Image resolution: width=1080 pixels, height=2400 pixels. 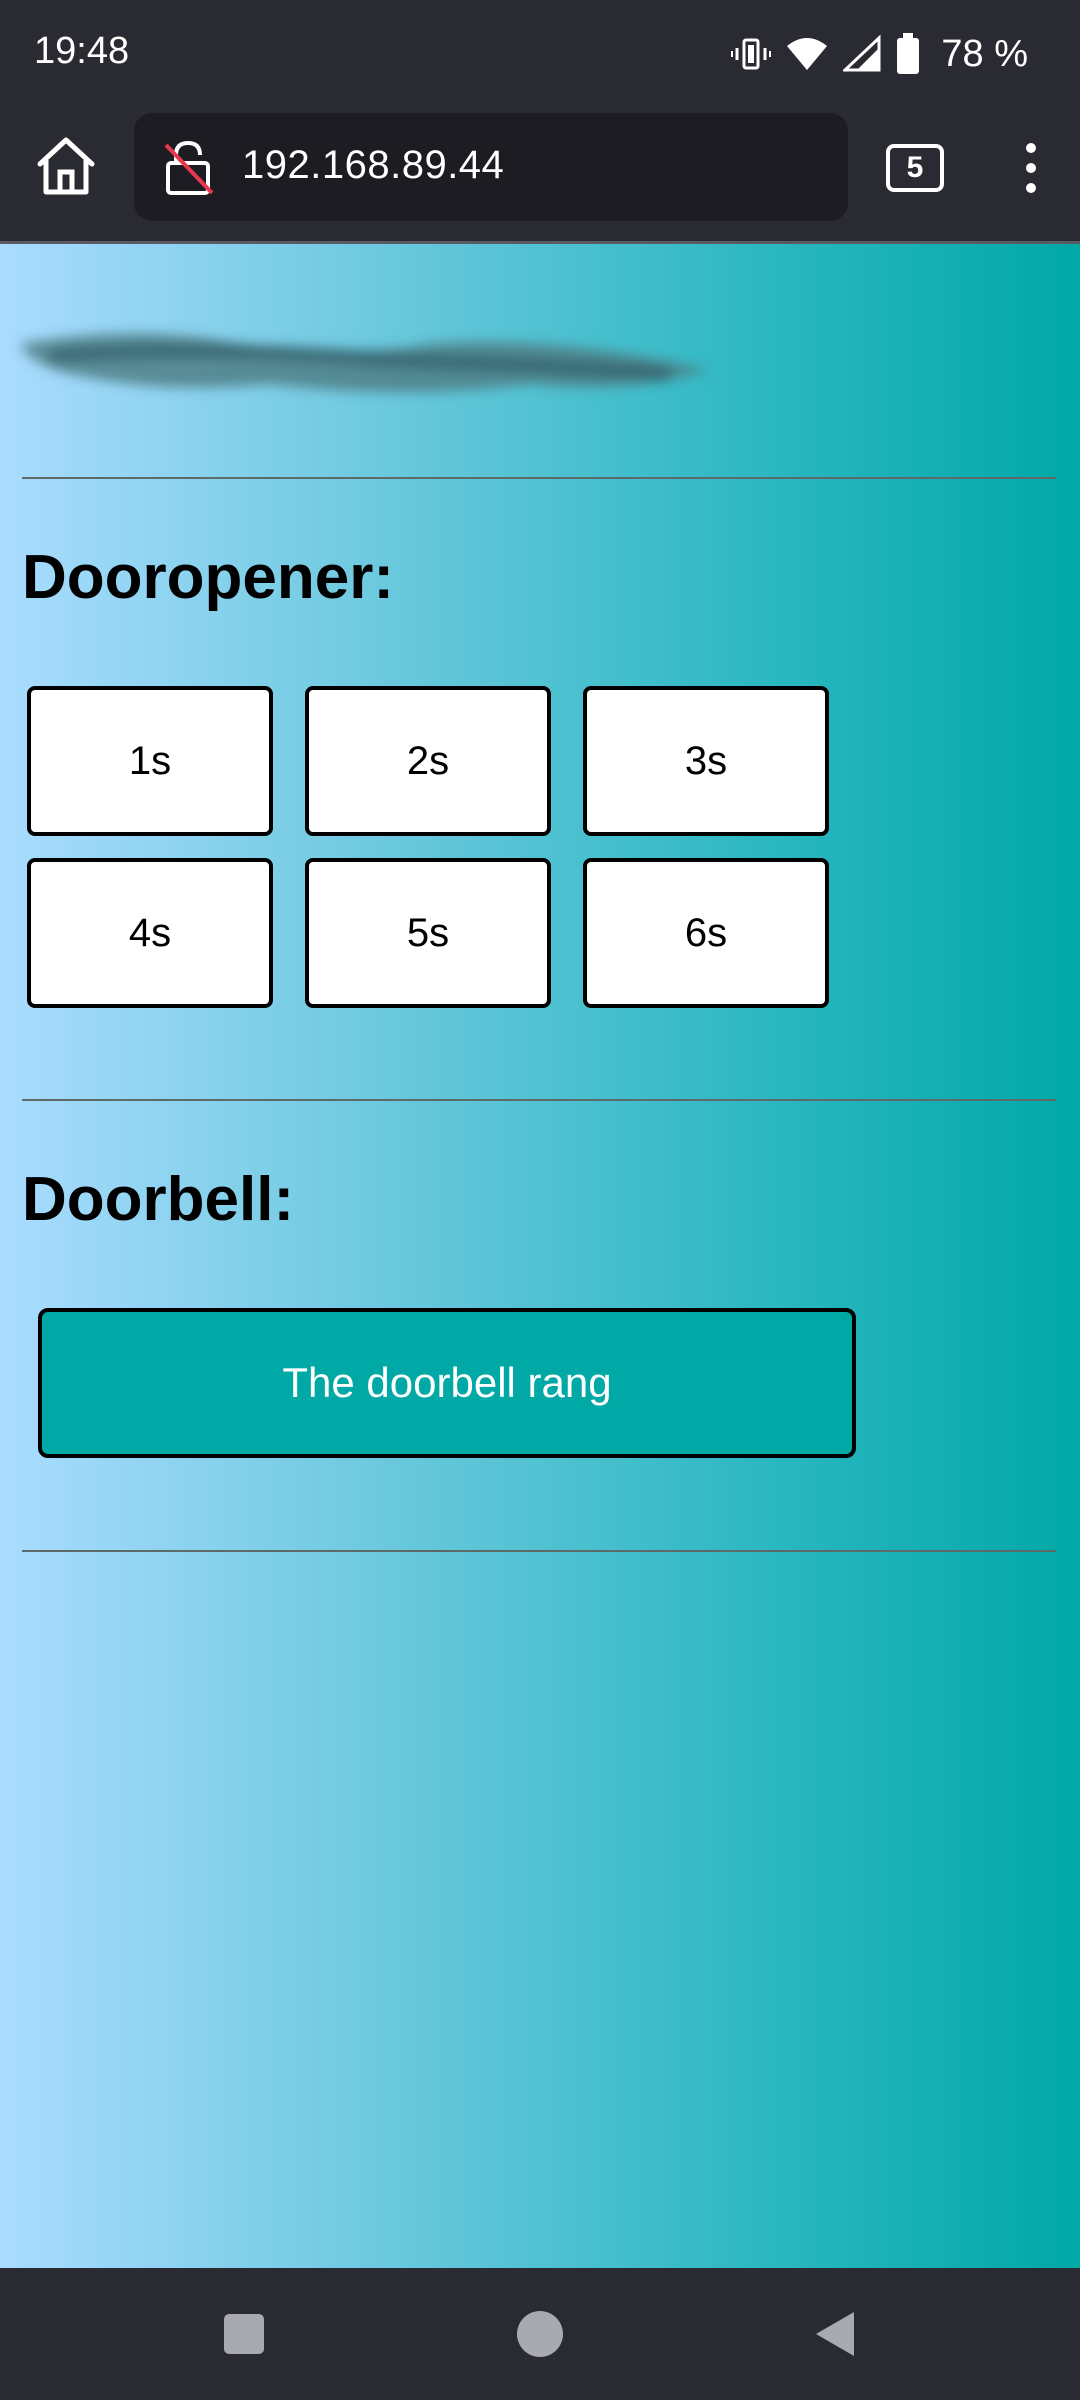 What do you see at coordinates (208, 577) in the screenshot?
I see `dooropener-title: Dooropener:` at bounding box center [208, 577].